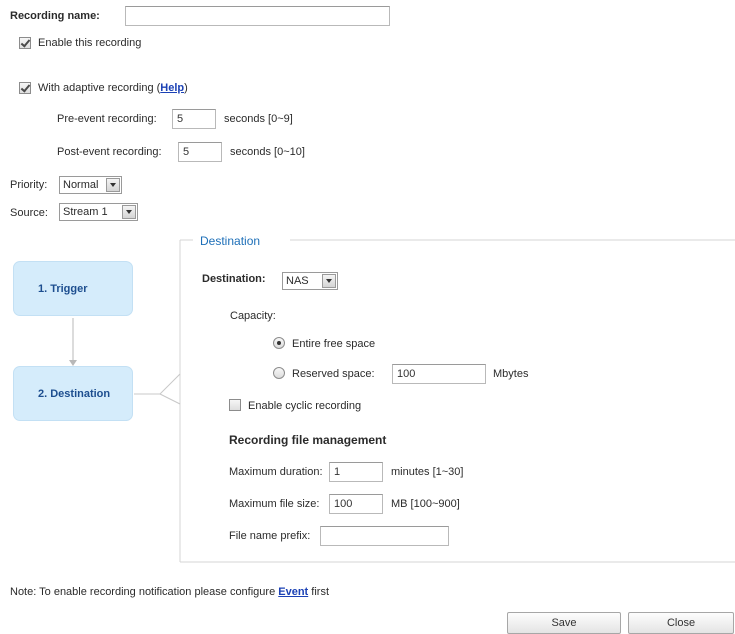 The height and width of the screenshot is (634, 735). Describe the element at coordinates (334, 344) in the screenshot. I see `entire-free-space-label: Entire free space` at that location.